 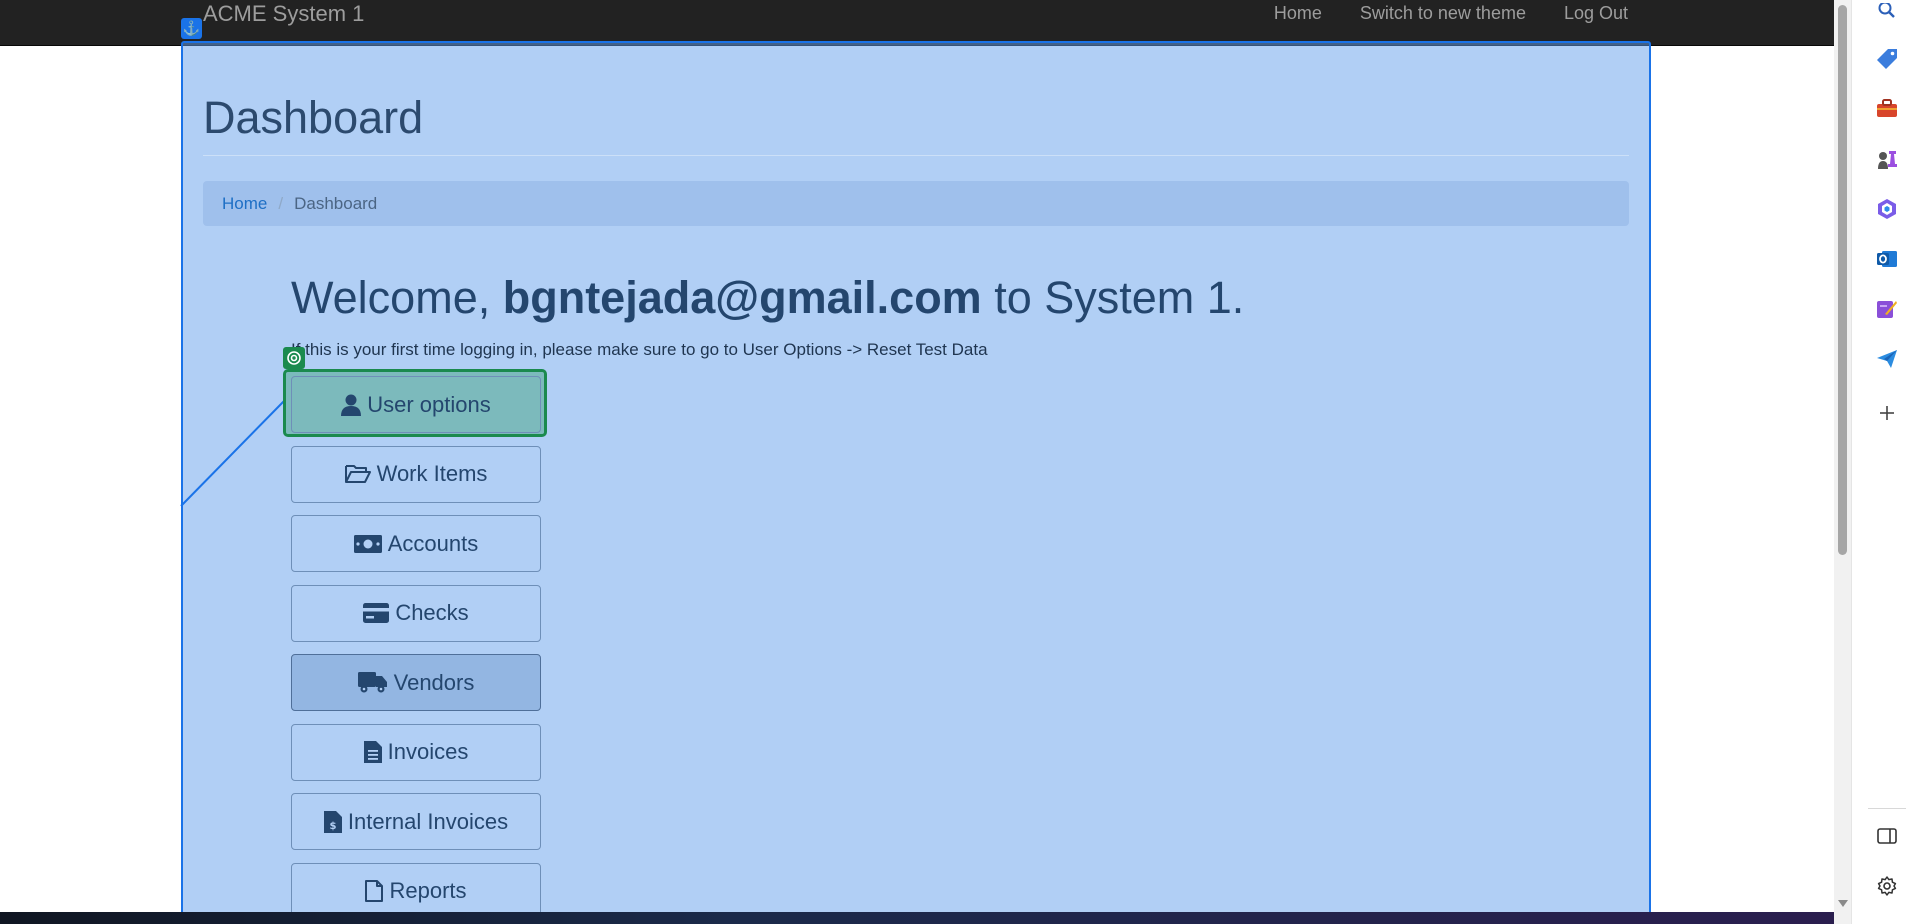 What do you see at coordinates (397, 297) in the screenshot?
I see `welcome-prefix: Welcome,` at bounding box center [397, 297].